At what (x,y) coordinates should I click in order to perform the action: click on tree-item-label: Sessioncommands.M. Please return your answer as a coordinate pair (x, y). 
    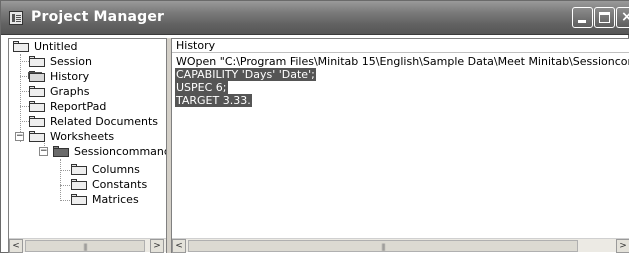
    Looking at the image, I should click on (120, 151).